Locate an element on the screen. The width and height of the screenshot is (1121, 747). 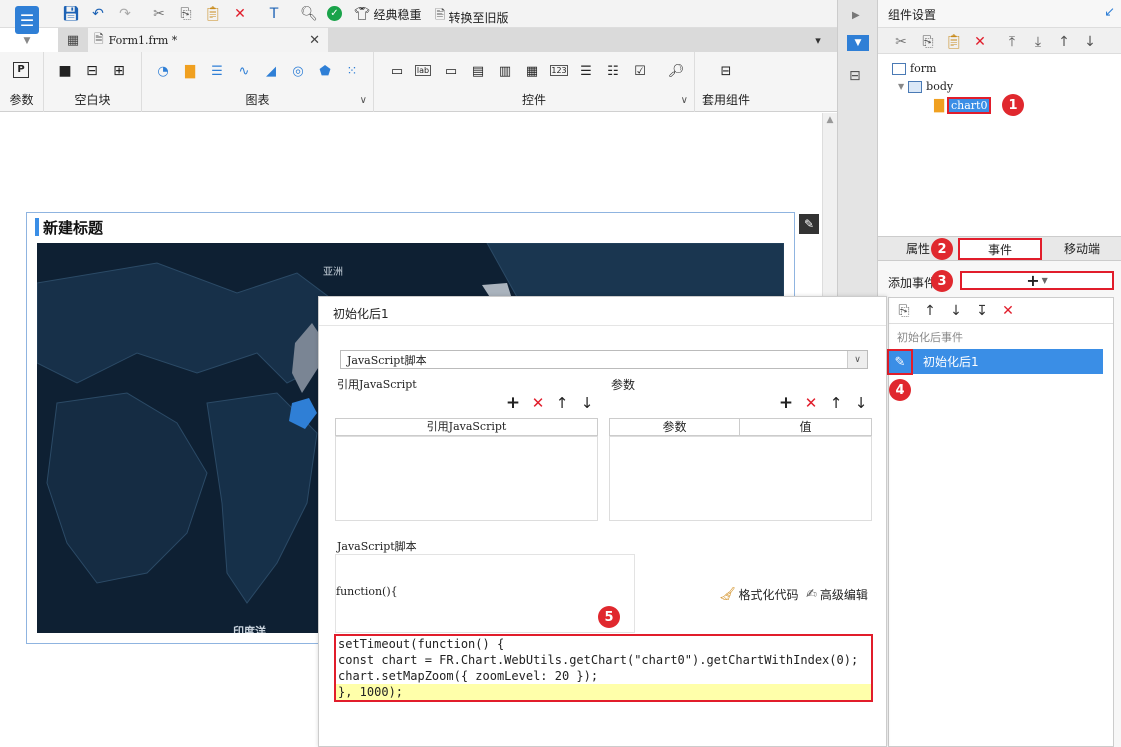
tab-block-icon: ⊟ is located at coordinates (92, 71).